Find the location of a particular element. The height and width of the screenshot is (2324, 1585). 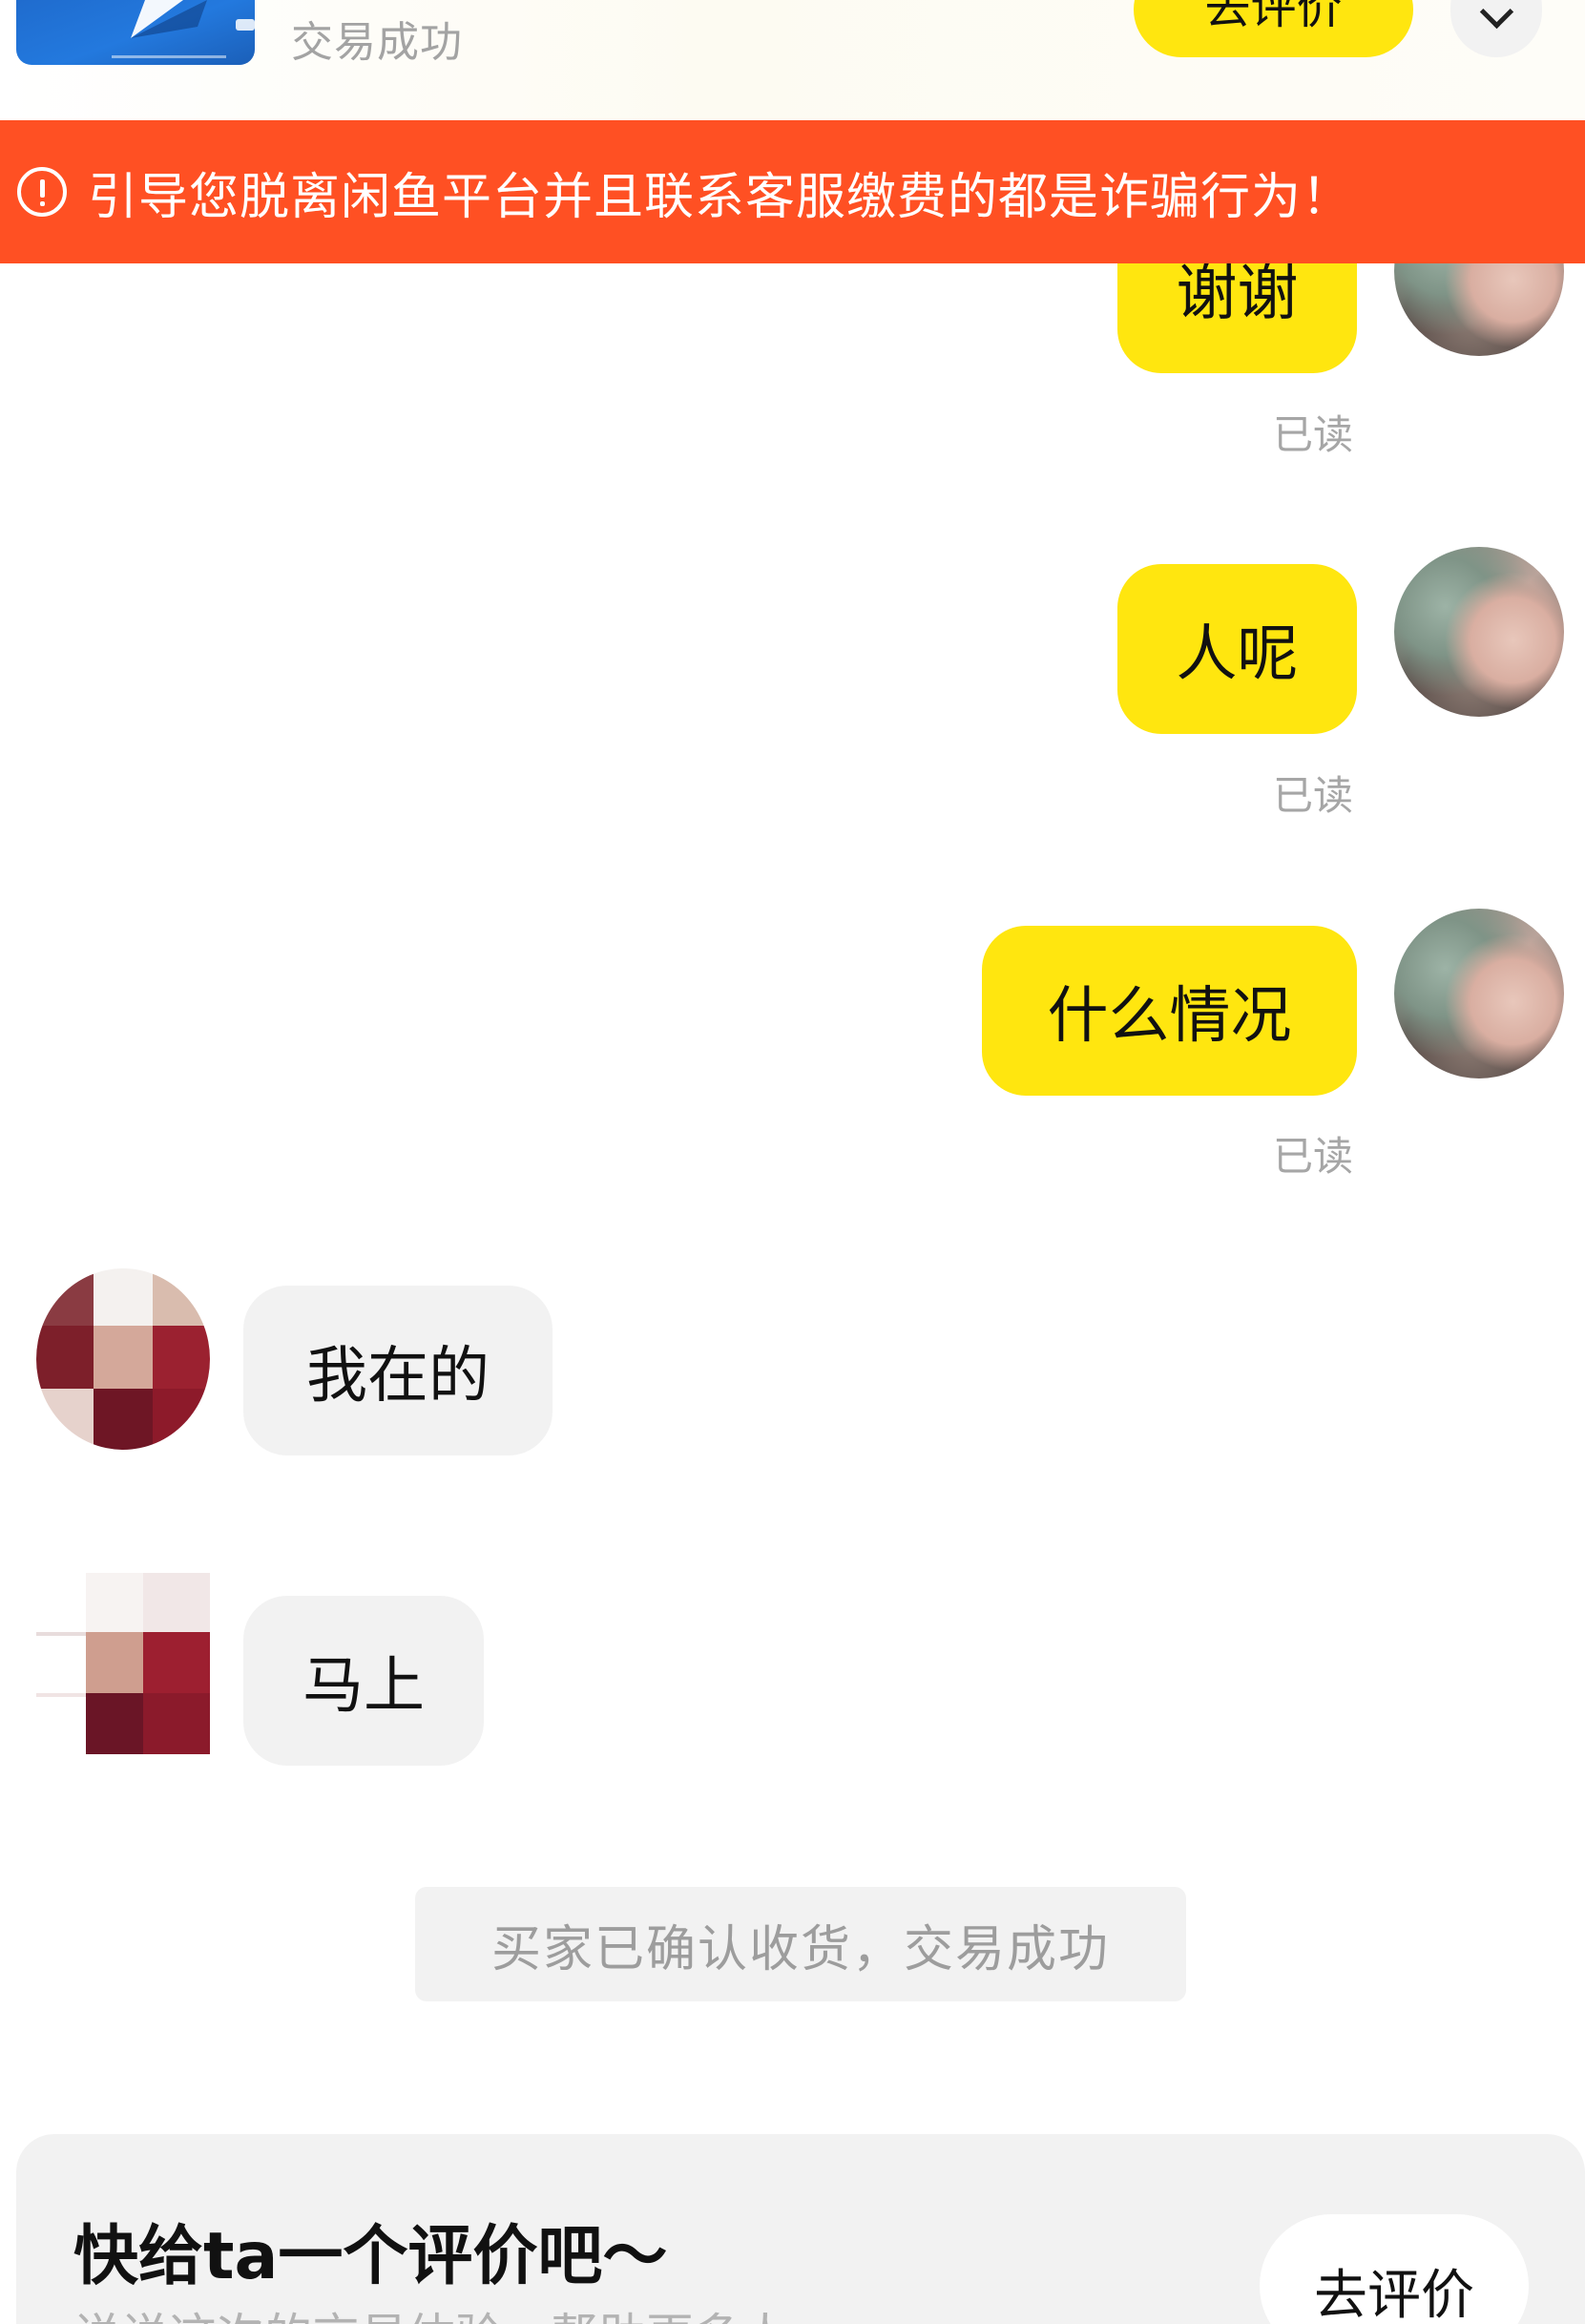

message-bubble-sent: 什么情况 is located at coordinates (1169, 1011).